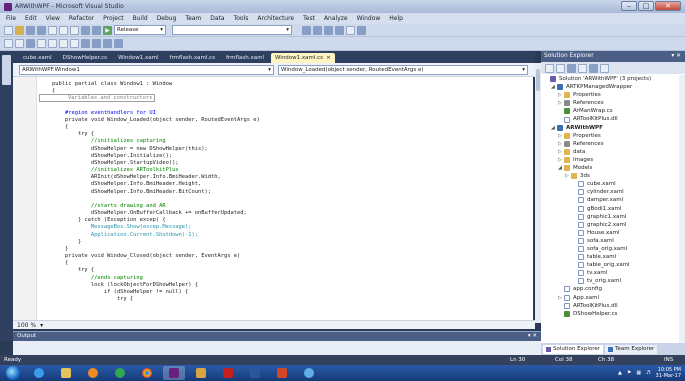 The height and width of the screenshot is (381, 685). Describe the element at coordinates (8, 30) in the screenshot. I see `new-project-icon` at that location.